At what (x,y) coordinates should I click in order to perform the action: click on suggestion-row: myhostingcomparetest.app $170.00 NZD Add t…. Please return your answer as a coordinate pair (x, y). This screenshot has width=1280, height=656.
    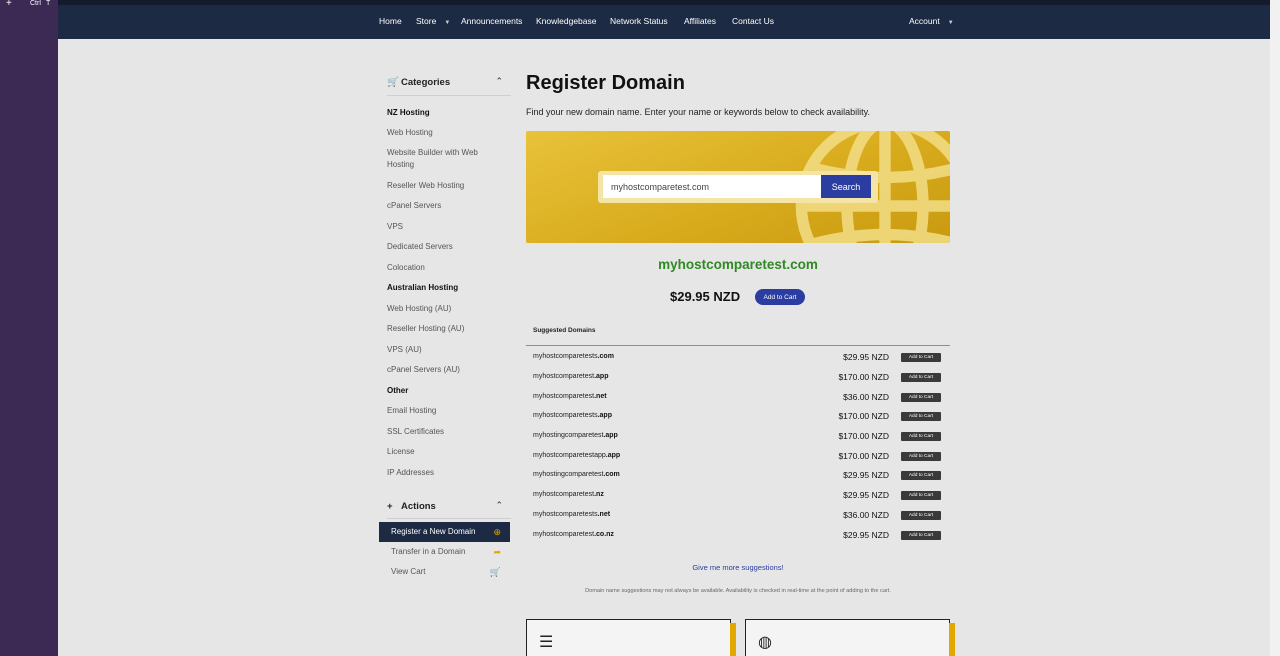
    Looking at the image, I should click on (738, 437).